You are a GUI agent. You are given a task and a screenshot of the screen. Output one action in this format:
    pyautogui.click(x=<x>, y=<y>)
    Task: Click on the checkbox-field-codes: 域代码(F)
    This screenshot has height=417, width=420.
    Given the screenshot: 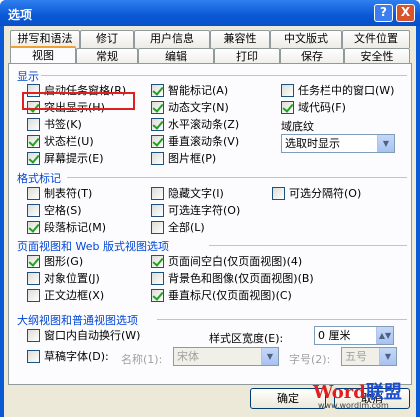 What is the action you would take?
    pyautogui.click(x=313, y=108)
    